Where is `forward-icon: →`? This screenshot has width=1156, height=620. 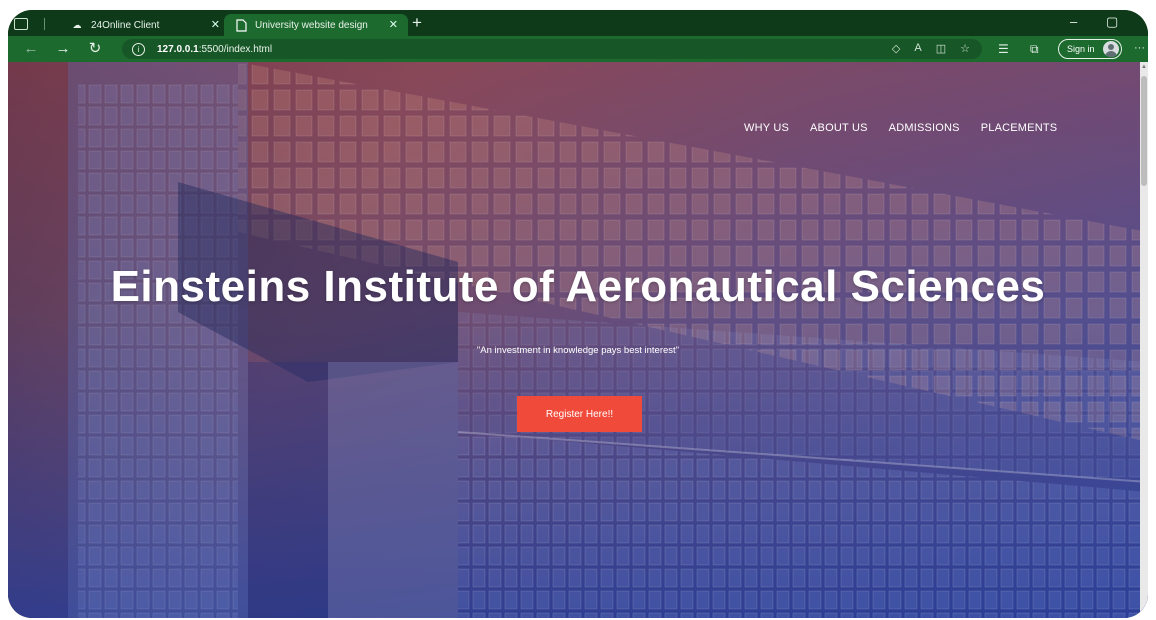 forward-icon: → is located at coordinates (63, 49).